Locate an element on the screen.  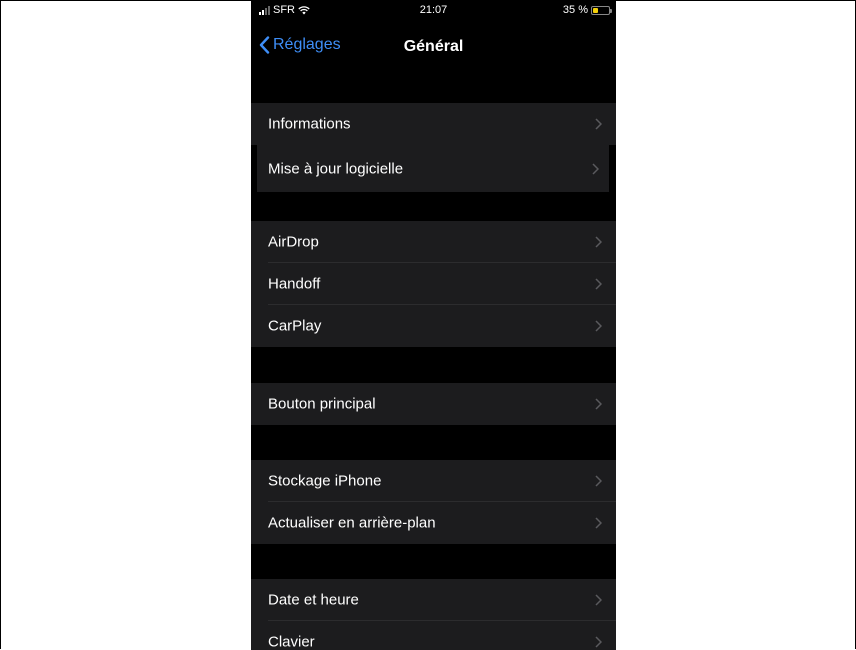
list-item-label: Bouton principal is located at coordinates (322, 404).